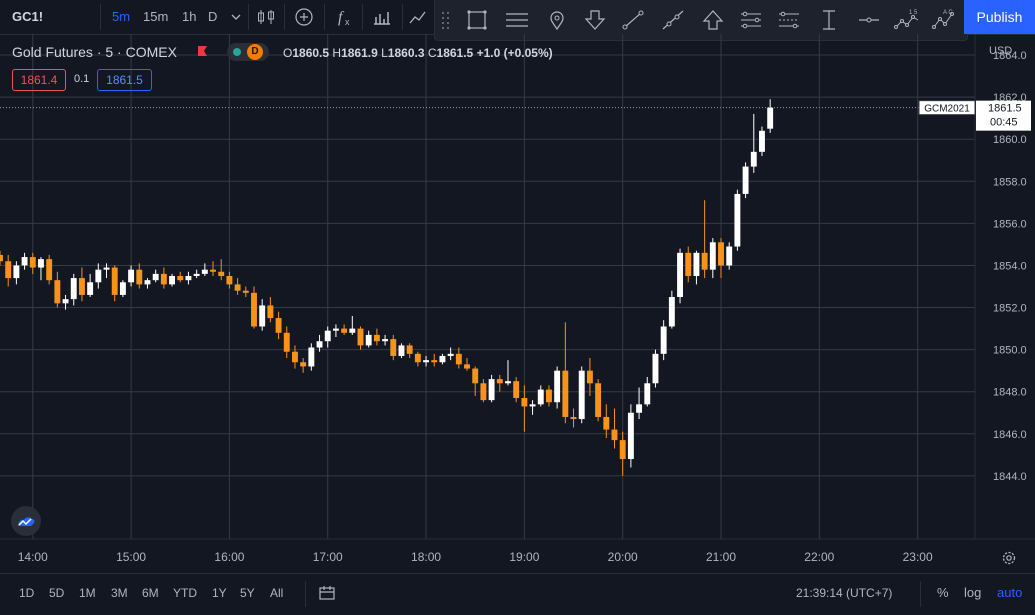 The height and width of the screenshot is (615, 1035). Describe the element at coordinates (751, 20) in the screenshot. I see `parallel-channel-icon` at that location.